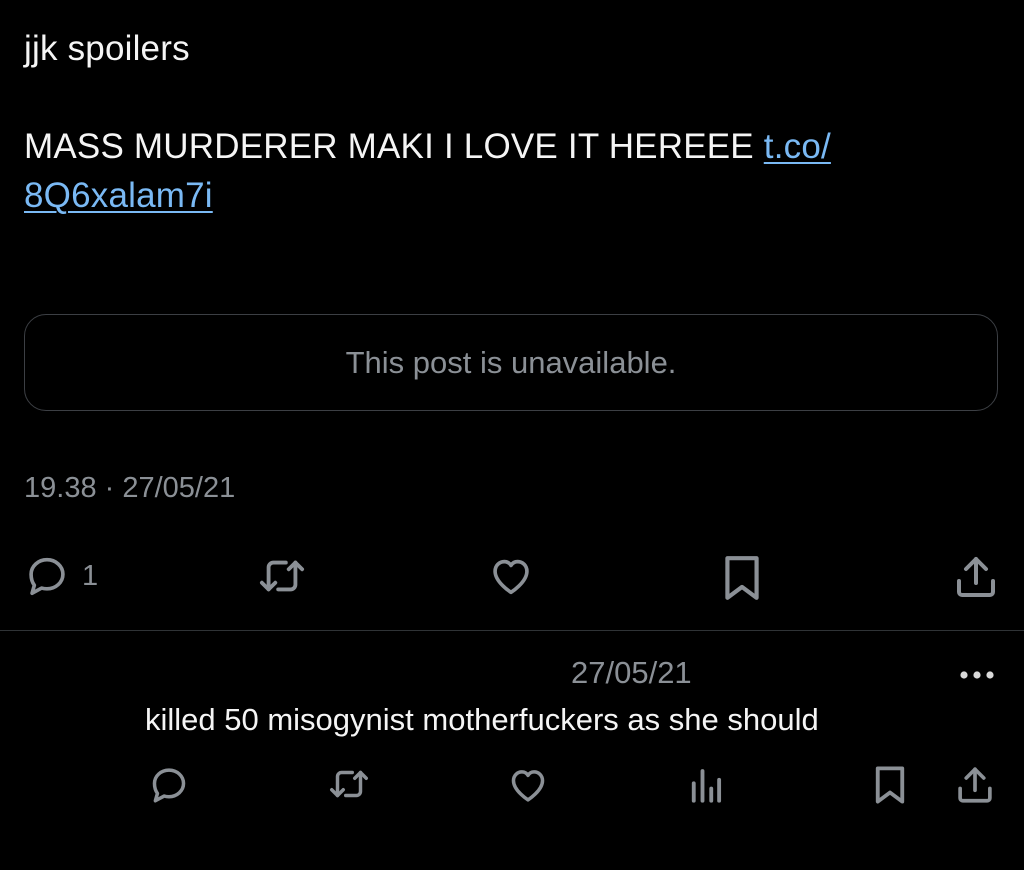  I want to click on views-icon, so click(706, 786).